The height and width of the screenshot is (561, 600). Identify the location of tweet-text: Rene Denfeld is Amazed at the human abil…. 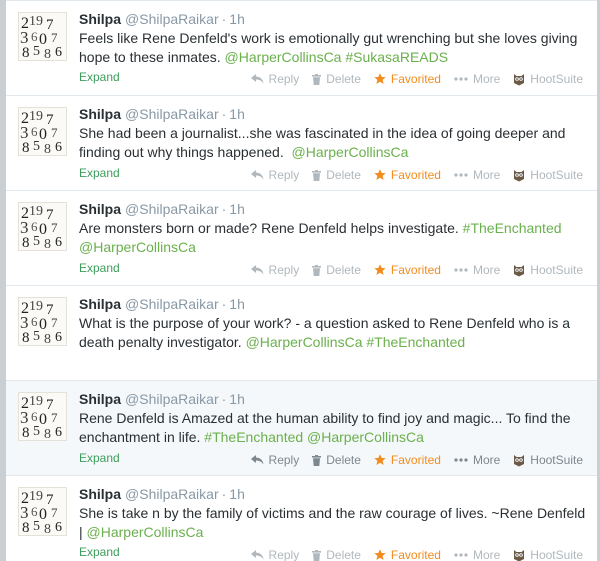
(335, 428).